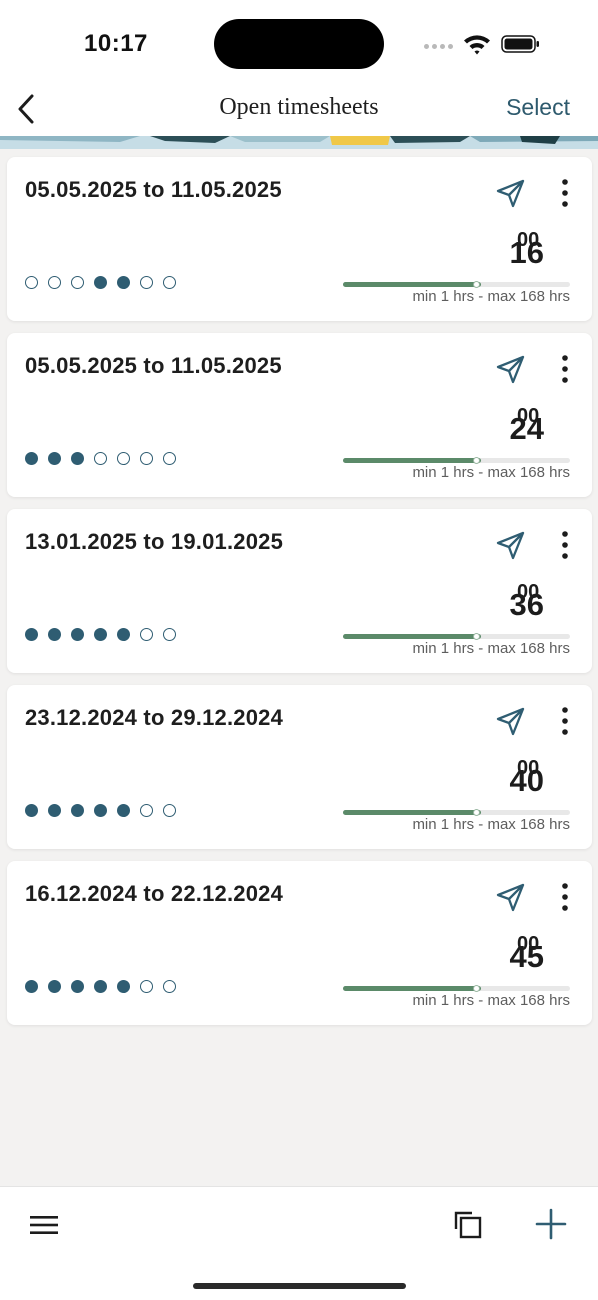 This screenshot has width=598, height=1300. I want to click on decorative-banner, so click(299, 142).